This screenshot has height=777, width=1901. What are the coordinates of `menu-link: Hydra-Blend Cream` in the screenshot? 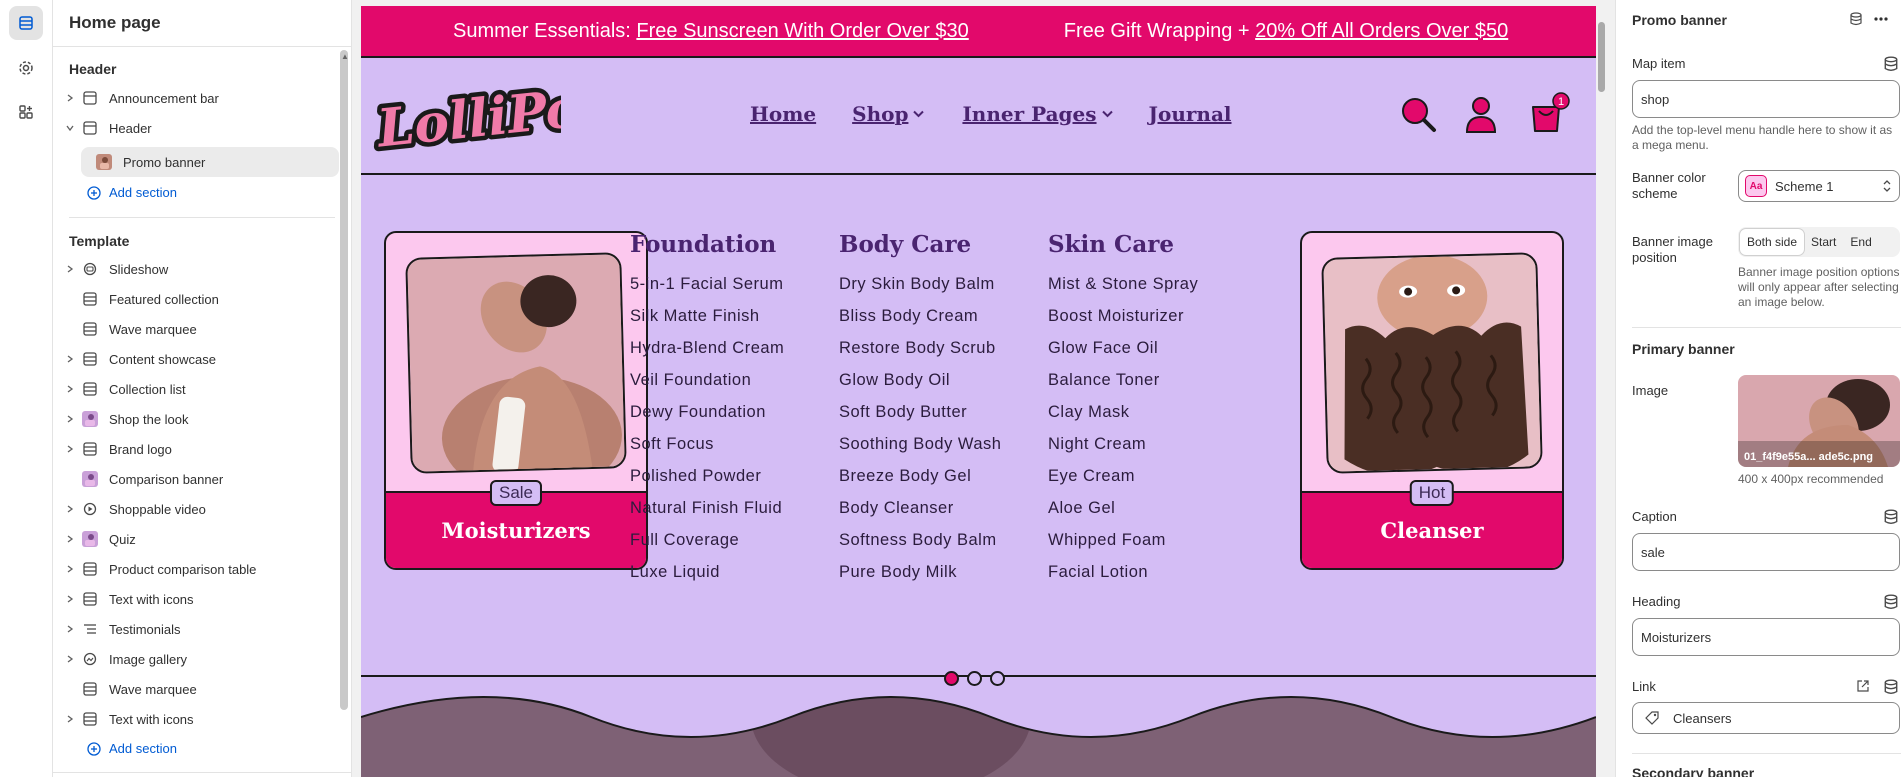 It's located at (707, 348).